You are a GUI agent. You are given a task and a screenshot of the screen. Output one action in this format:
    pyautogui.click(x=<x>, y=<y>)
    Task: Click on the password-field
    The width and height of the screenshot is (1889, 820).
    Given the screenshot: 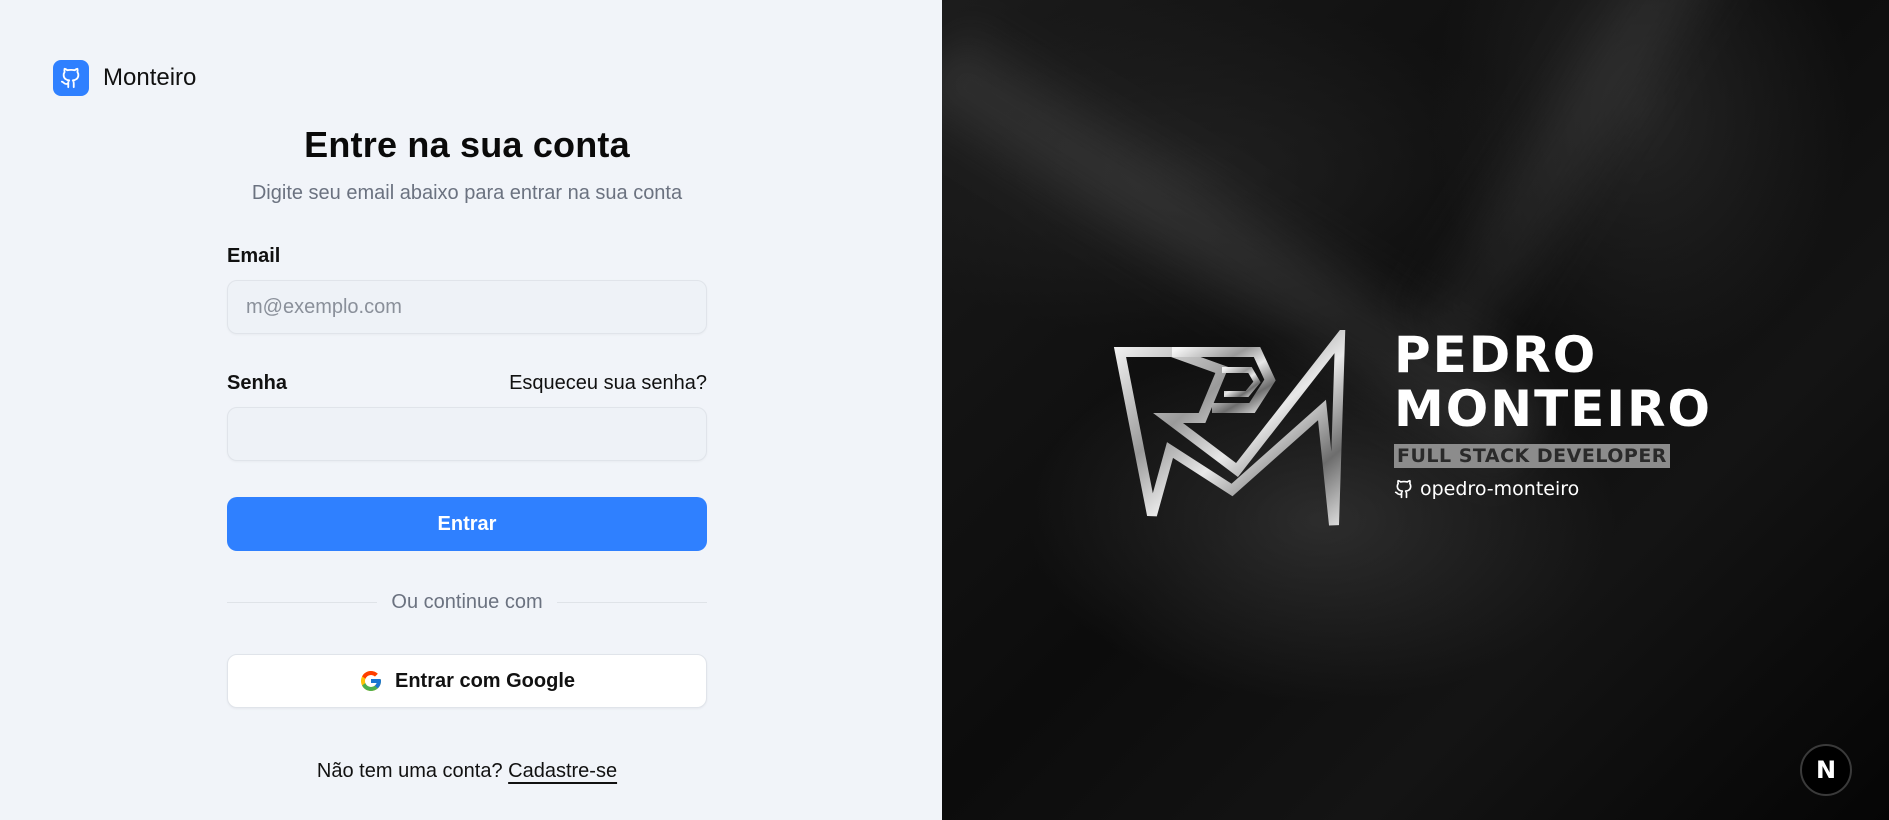 What is the action you would take?
    pyautogui.click(x=467, y=434)
    